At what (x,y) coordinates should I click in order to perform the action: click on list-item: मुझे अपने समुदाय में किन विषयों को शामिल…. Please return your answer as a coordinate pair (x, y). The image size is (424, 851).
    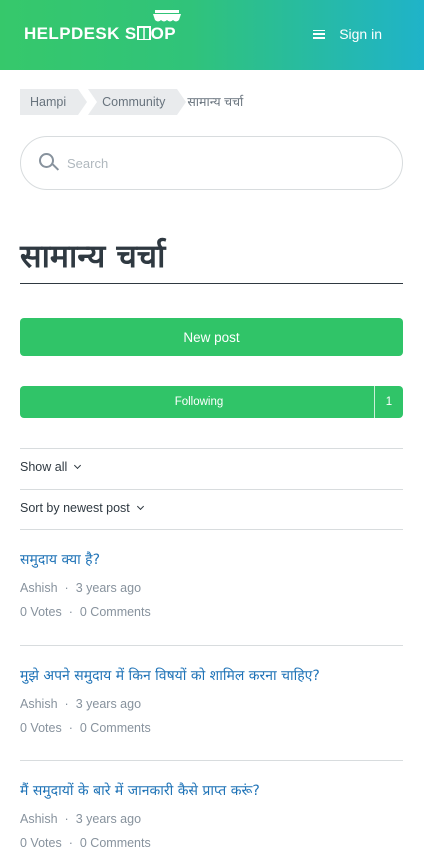
    Looking at the image, I should click on (211, 701).